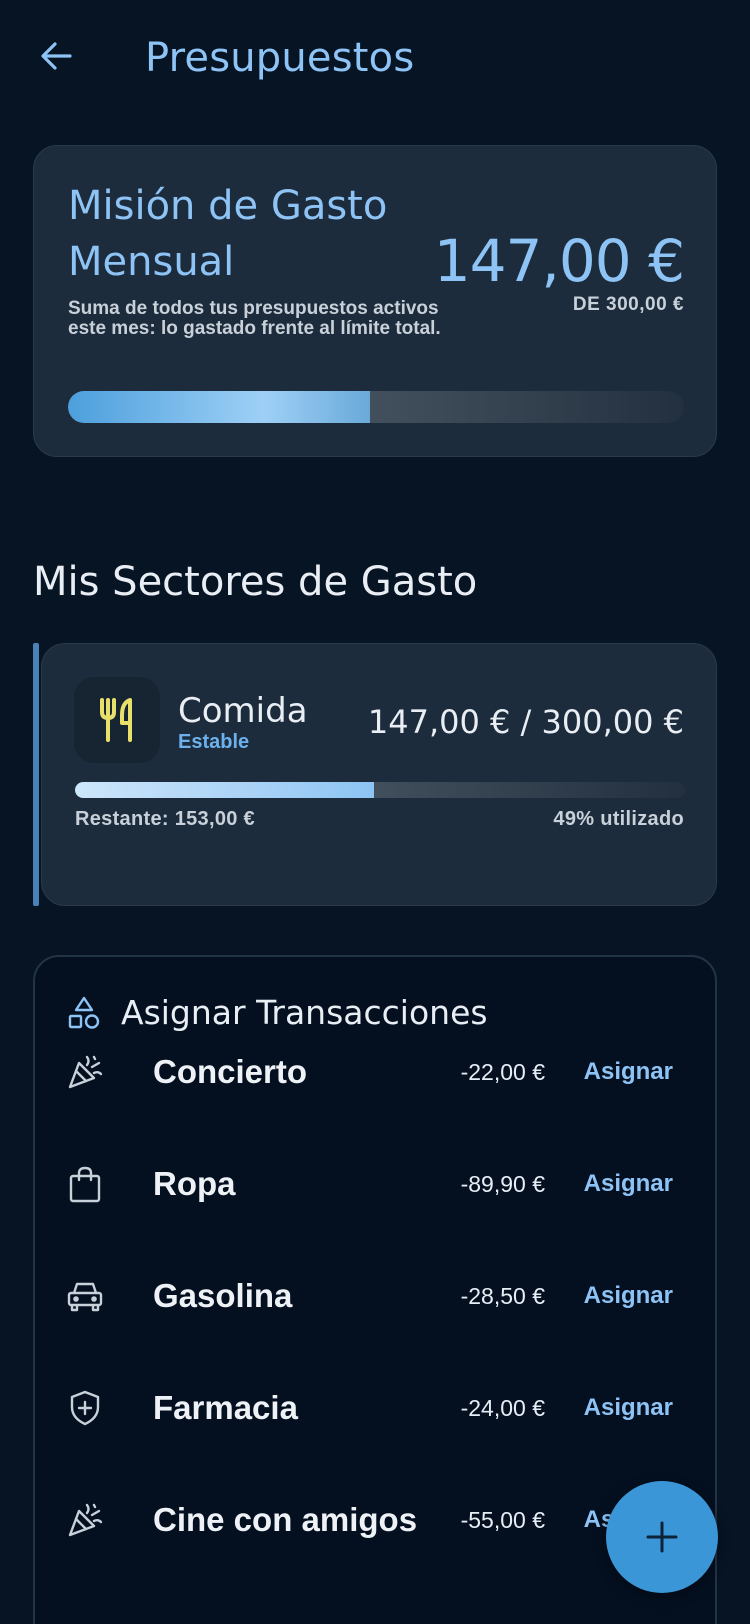 This screenshot has height=1624, width=750. What do you see at coordinates (380, 1296) in the screenshot?
I see `transaction-row: Gasolina -28,50 € Asignar` at bounding box center [380, 1296].